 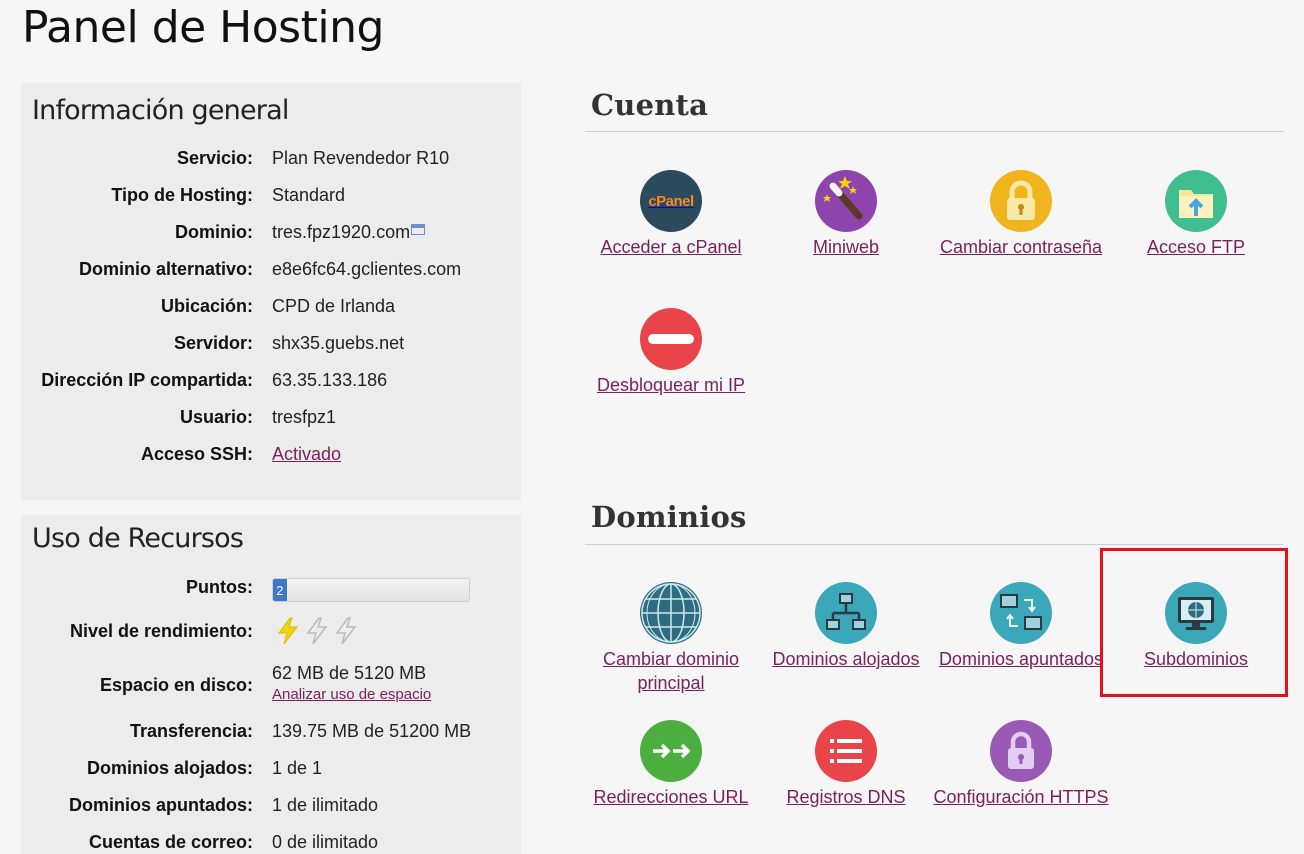 What do you see at coordinates (271, 348) in the screenshot?
I see `info-row-server: Servidor: shx35.guebs.net` at bounding box center [271, 348].